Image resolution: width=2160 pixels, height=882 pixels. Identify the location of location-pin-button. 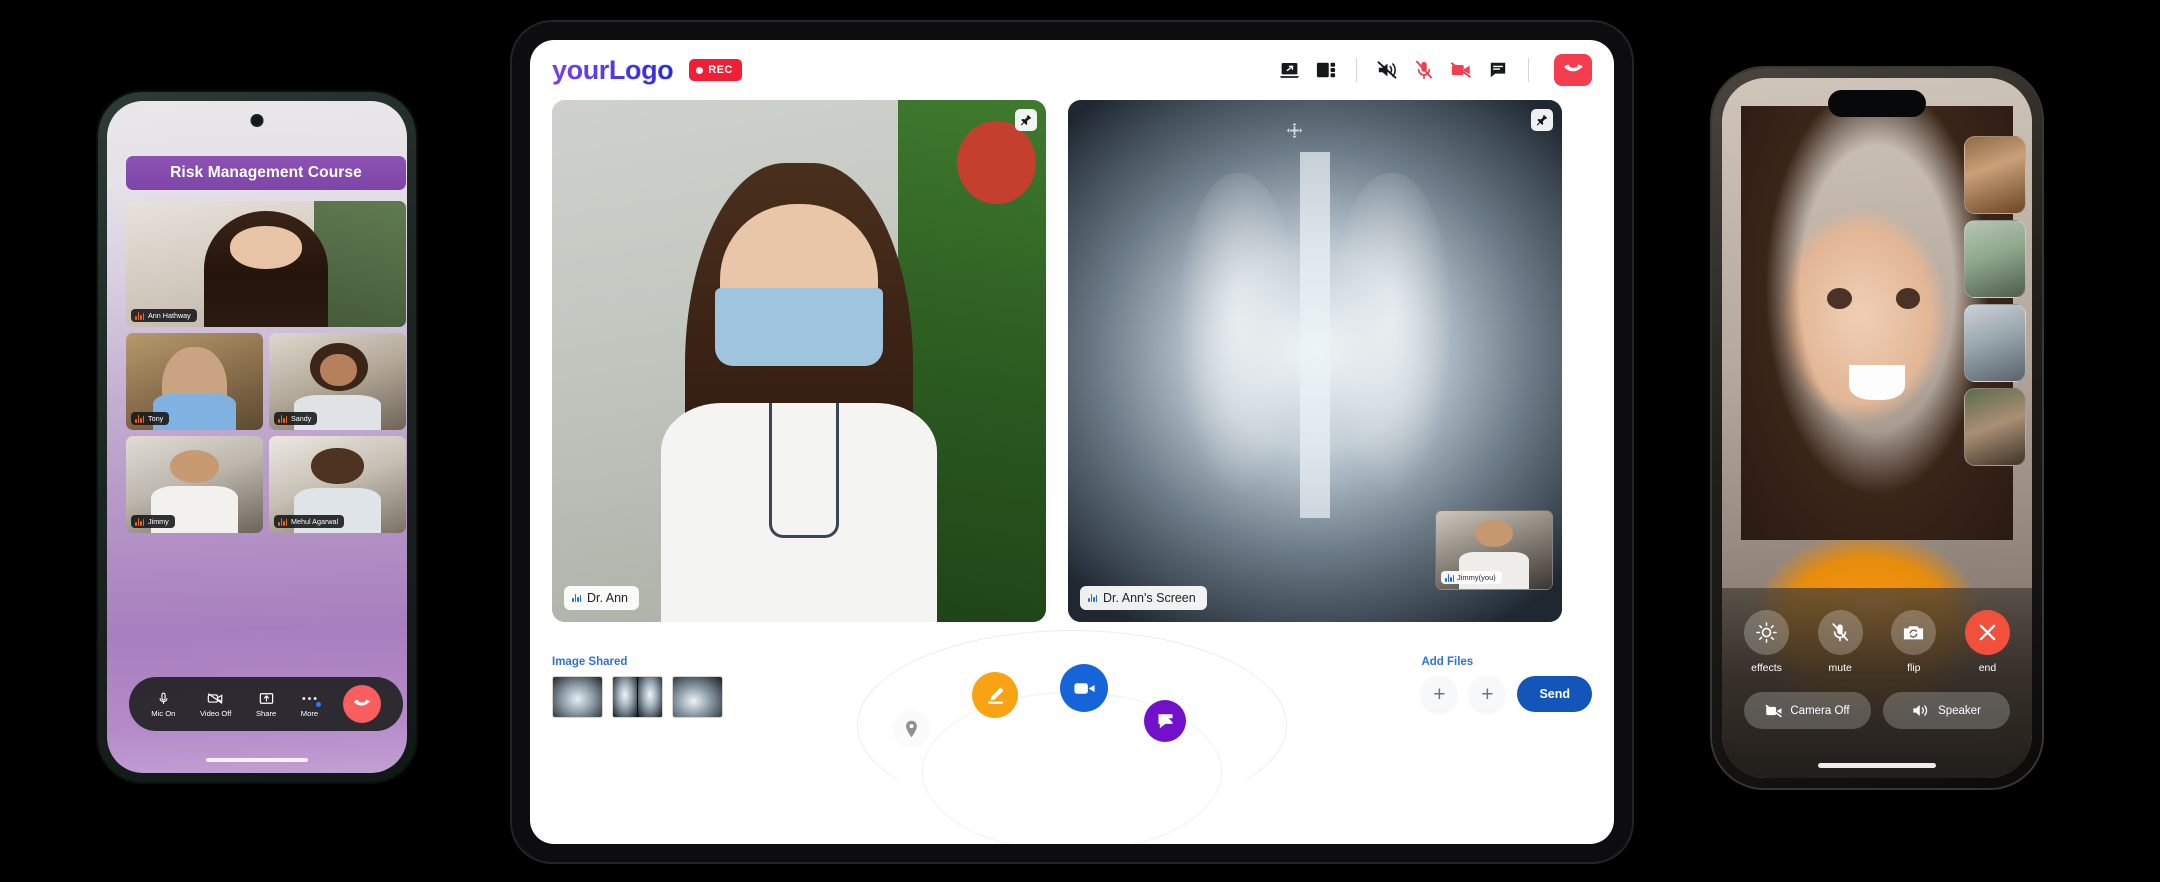
(911, 729).